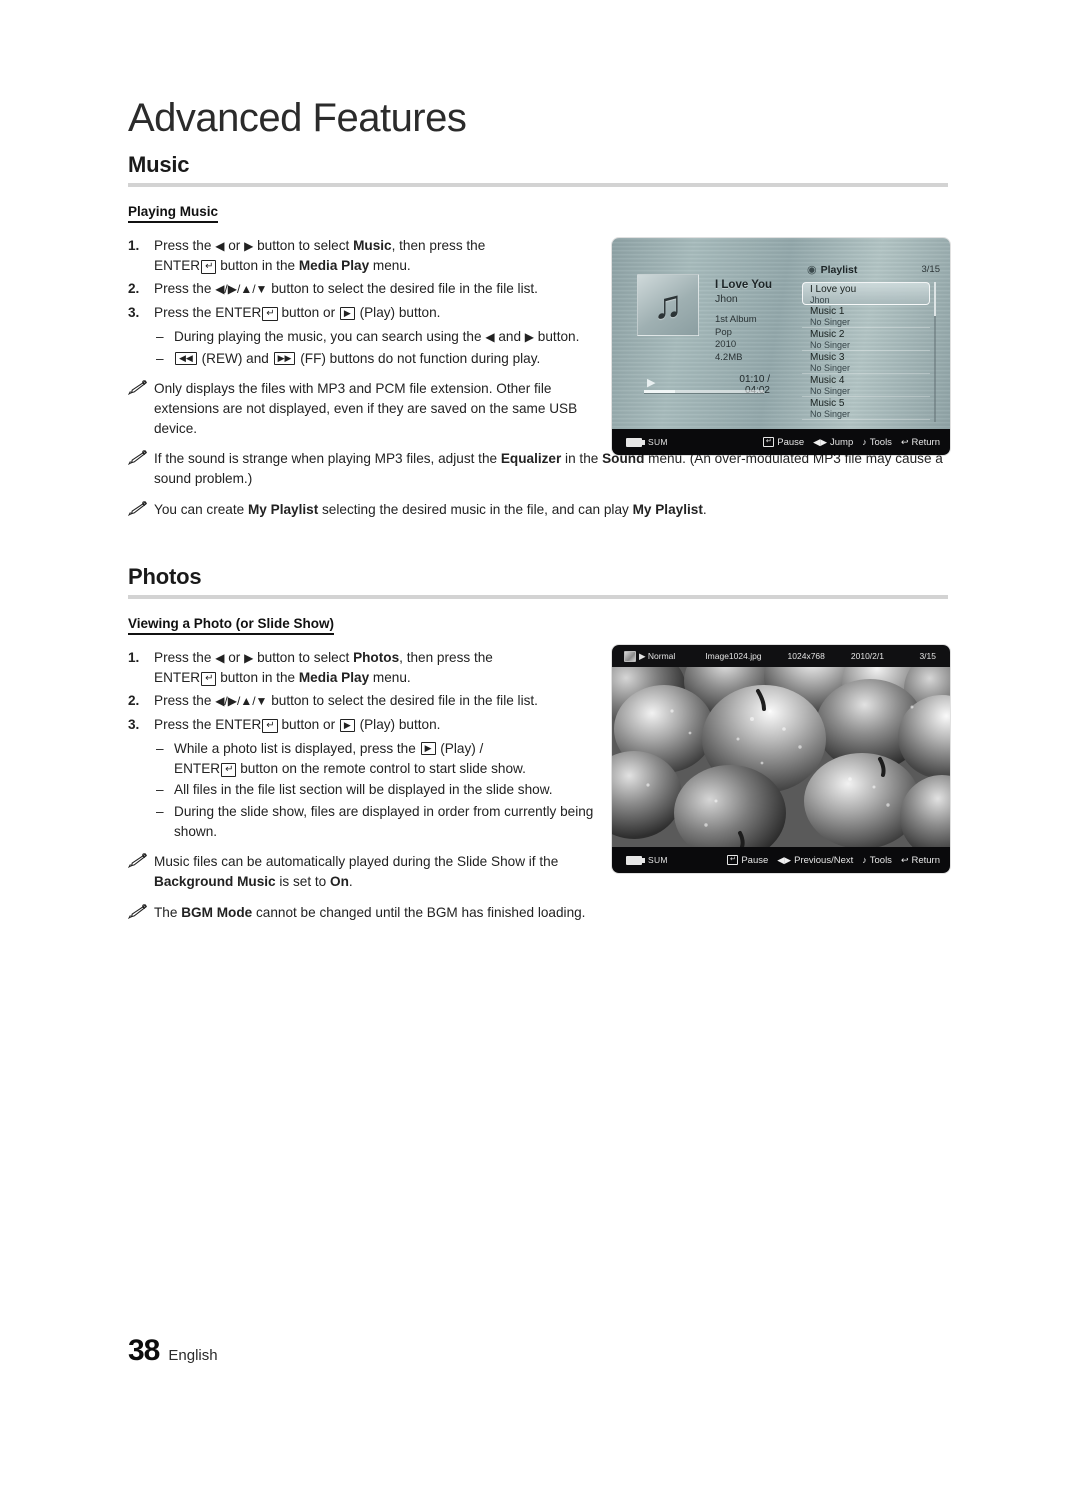  What do you see at coordinates (827, 334) in the screenshot?
I see `playlist-item-name: Music 2` at bounding box center [827, 334].